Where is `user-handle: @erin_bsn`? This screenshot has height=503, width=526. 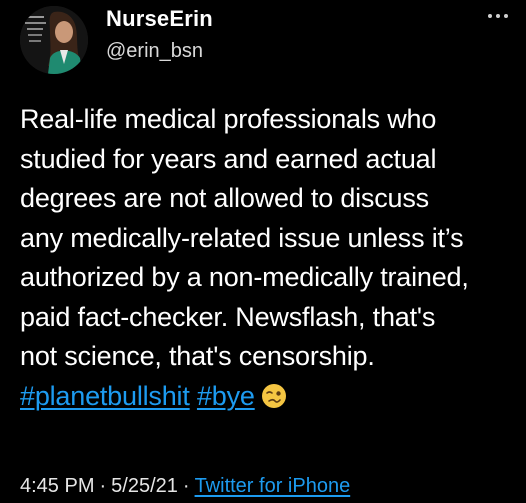
user-handle: @erin_bsn is located at coordinates (154, 51).